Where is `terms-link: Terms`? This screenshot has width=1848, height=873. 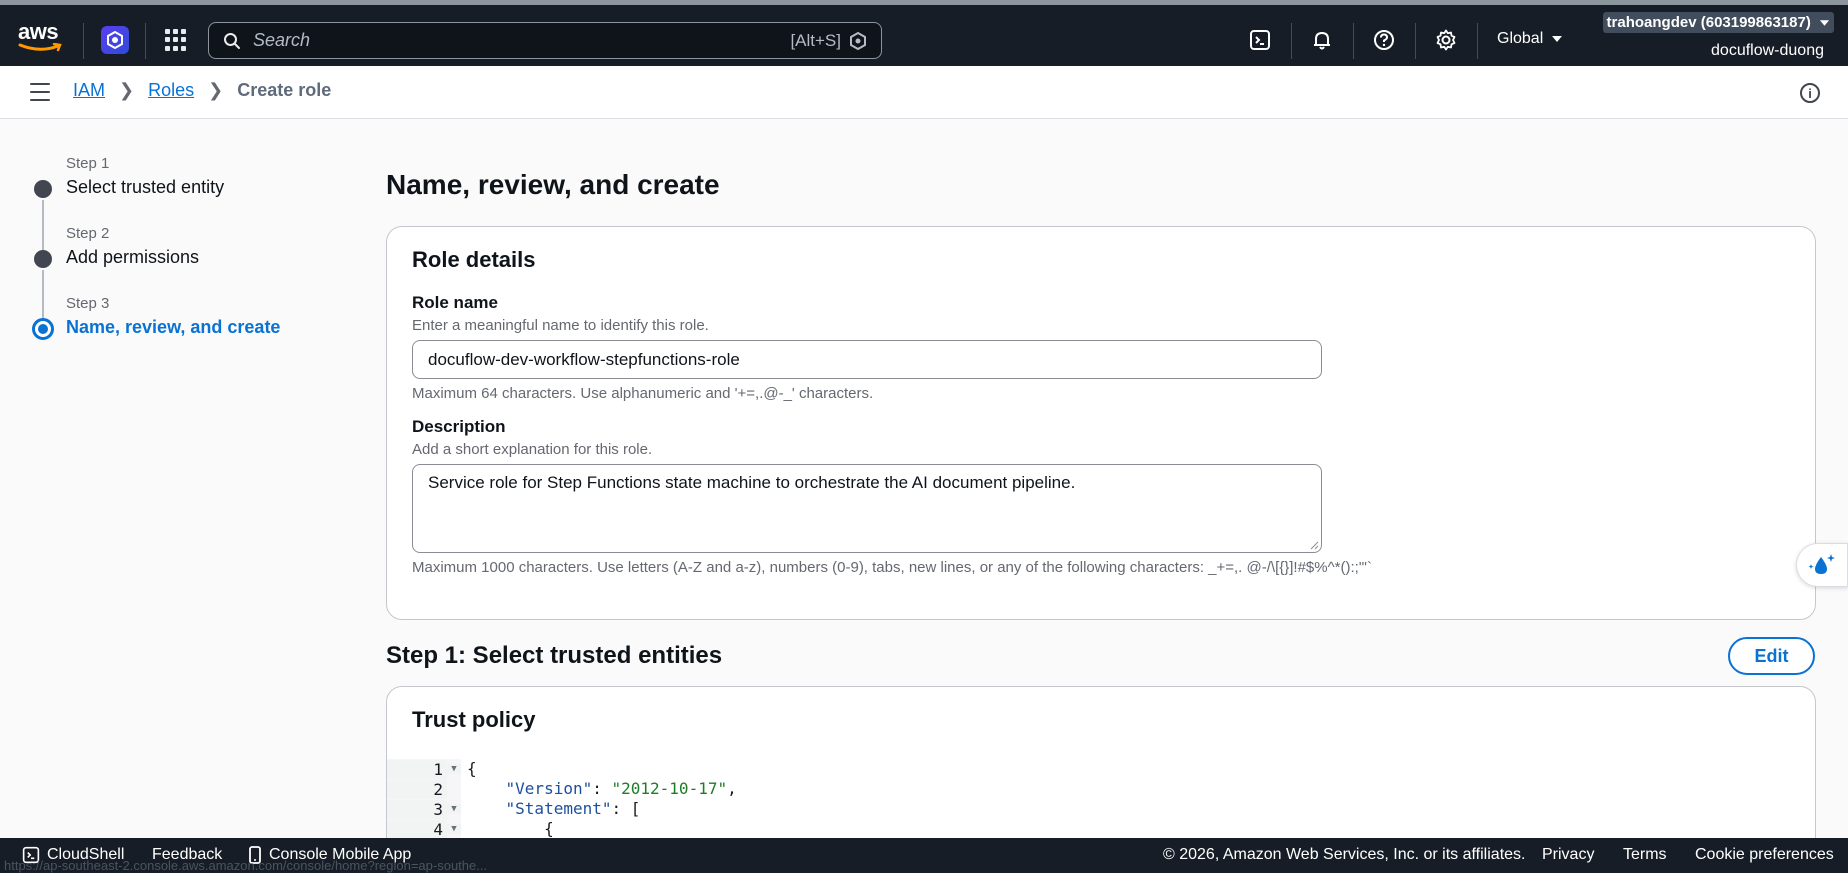
terms-link: Terms is located at coordinates (1645, 855).